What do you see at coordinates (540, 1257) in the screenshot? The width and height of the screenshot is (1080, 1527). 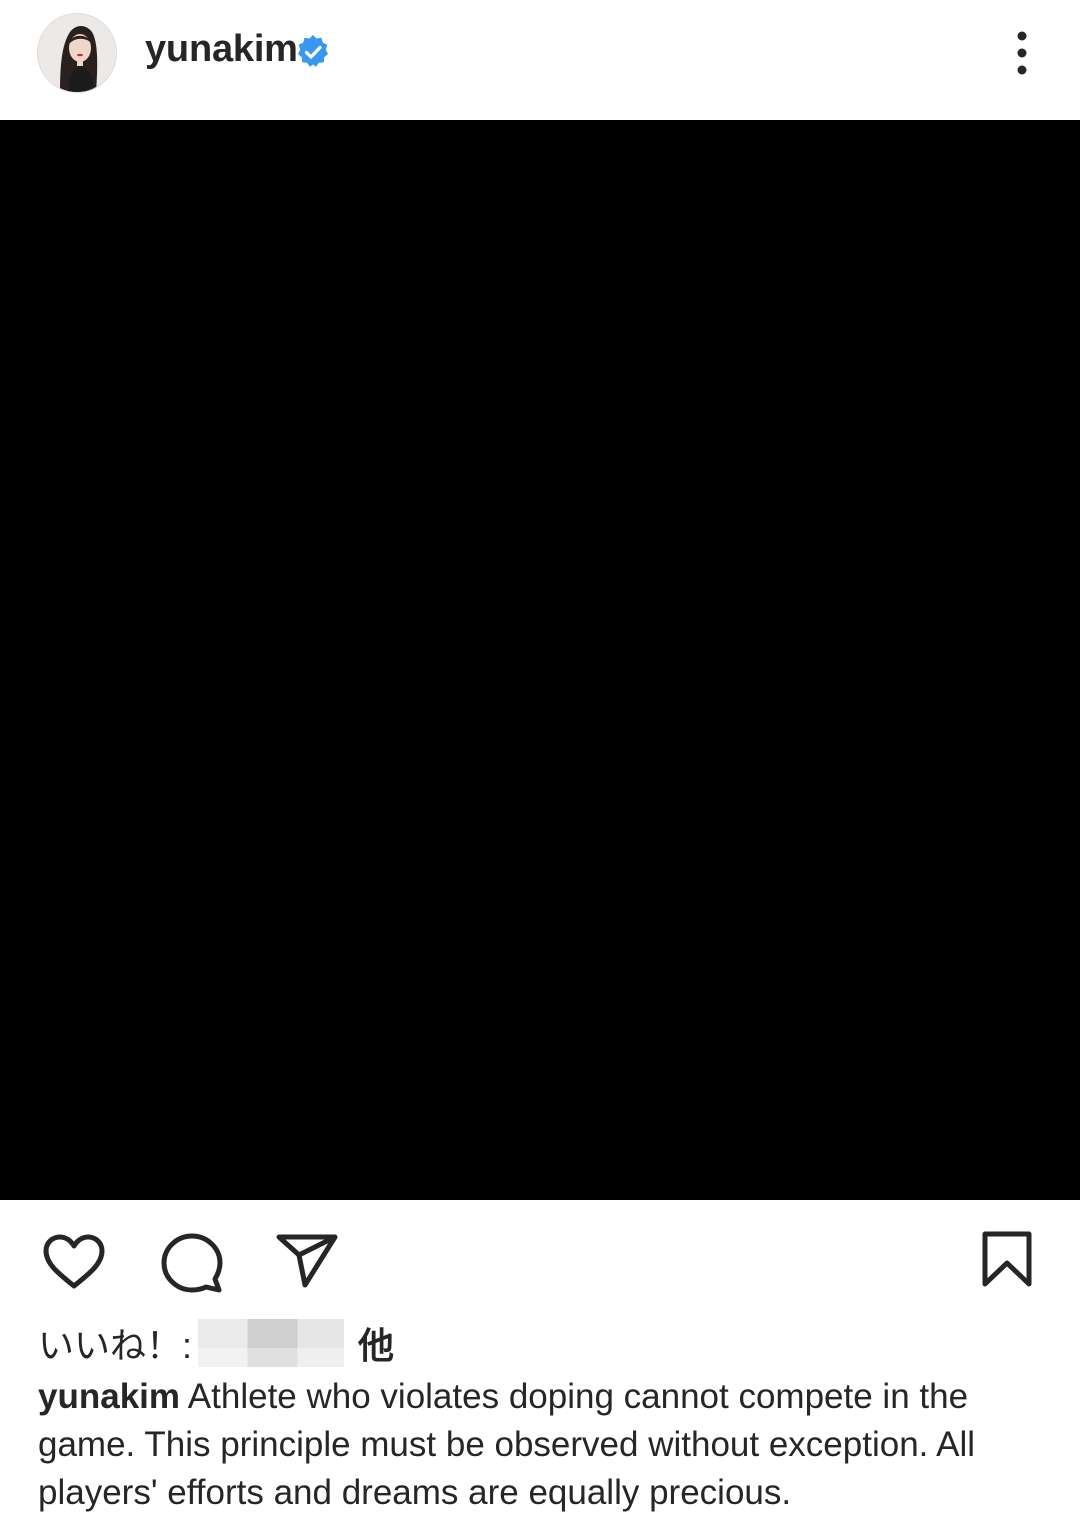 I see `post-action-bar` at bounding box center [540, 1257].